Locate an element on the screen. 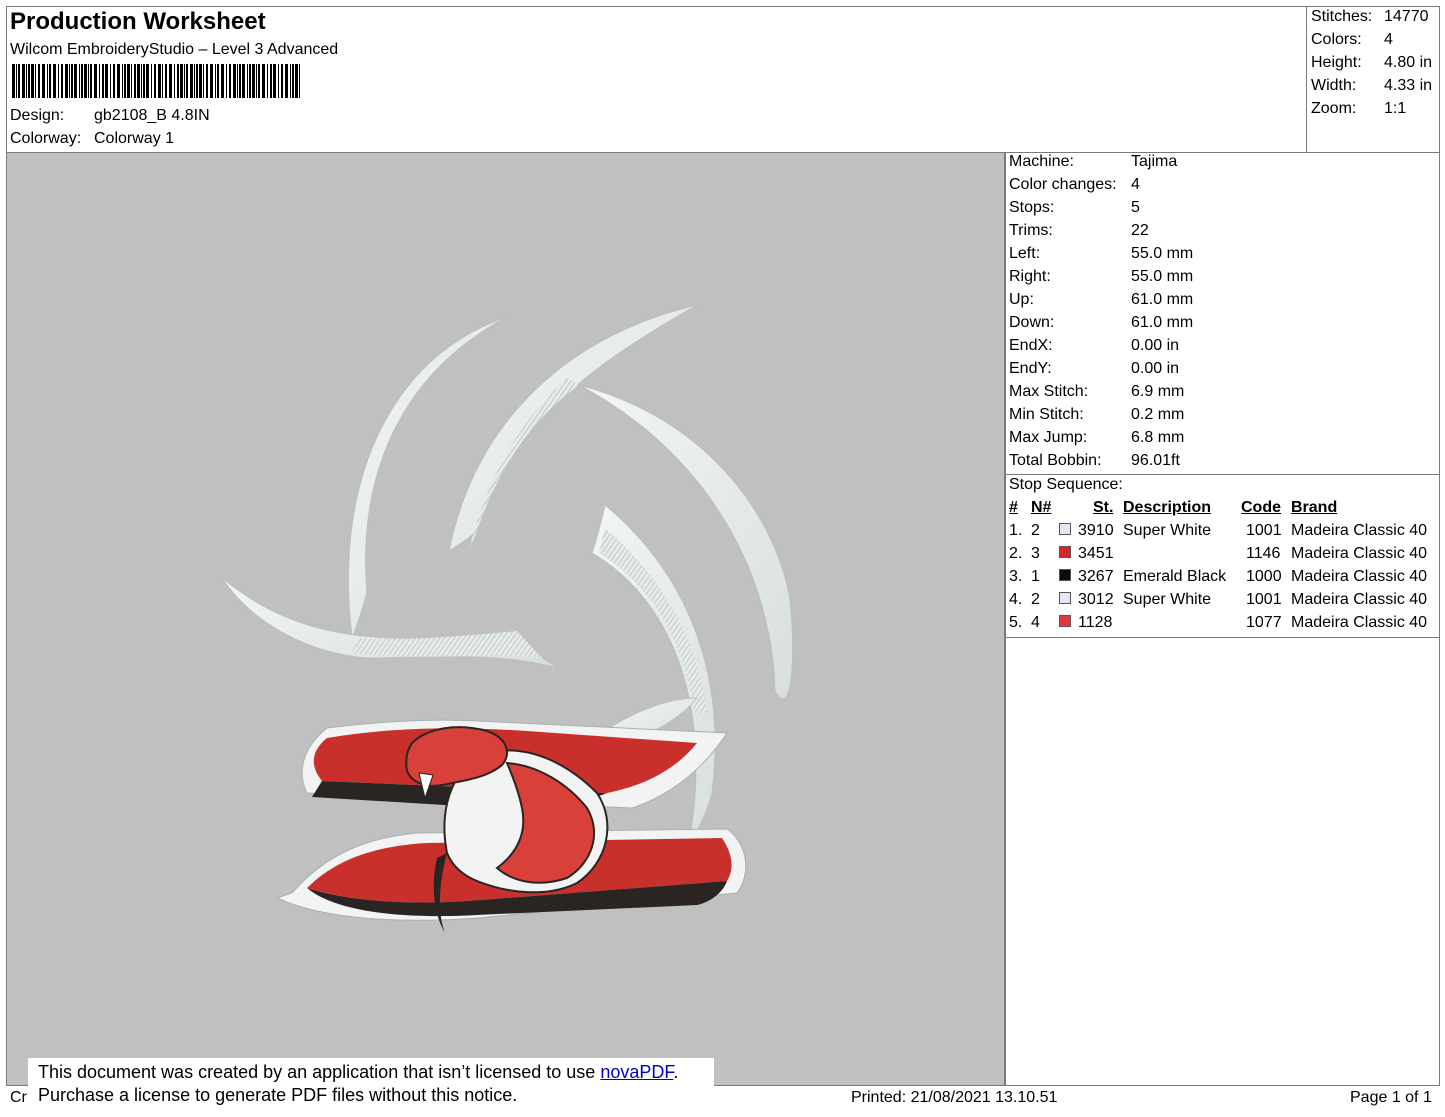  colorway-label: Colorway: is located at coordinates (46, 138).